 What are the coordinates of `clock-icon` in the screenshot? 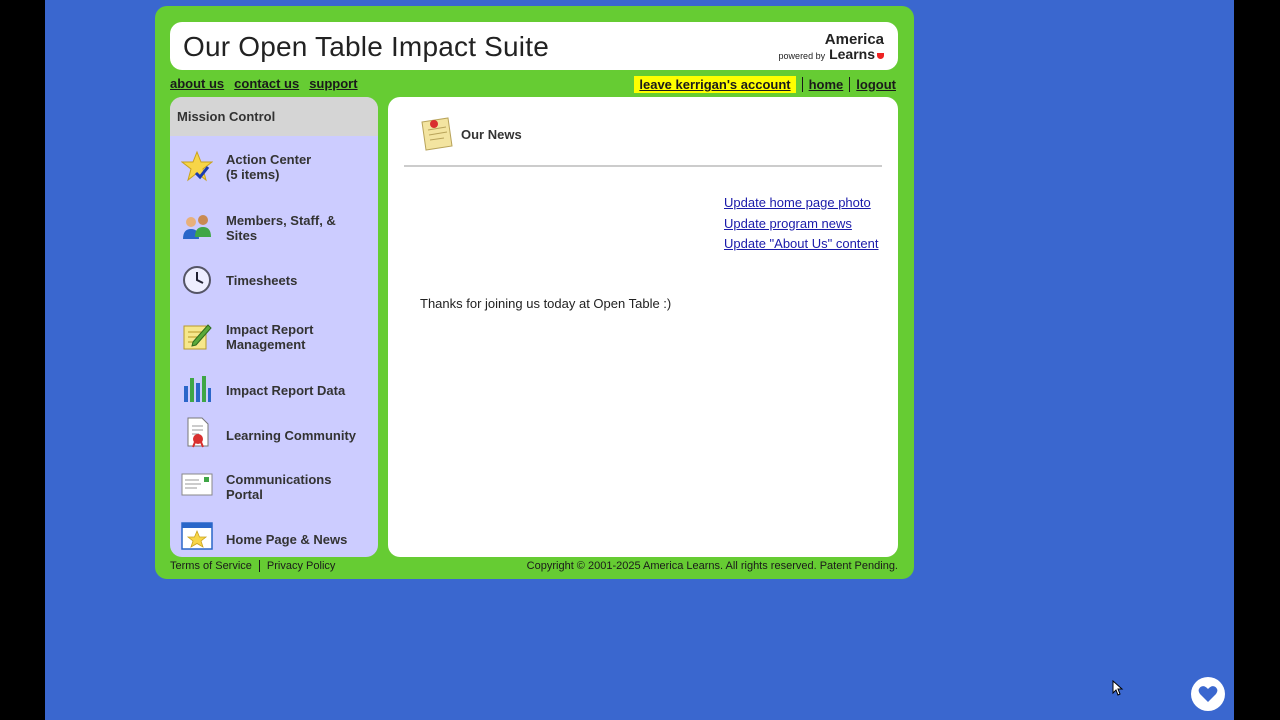 It's located at (197, 280).